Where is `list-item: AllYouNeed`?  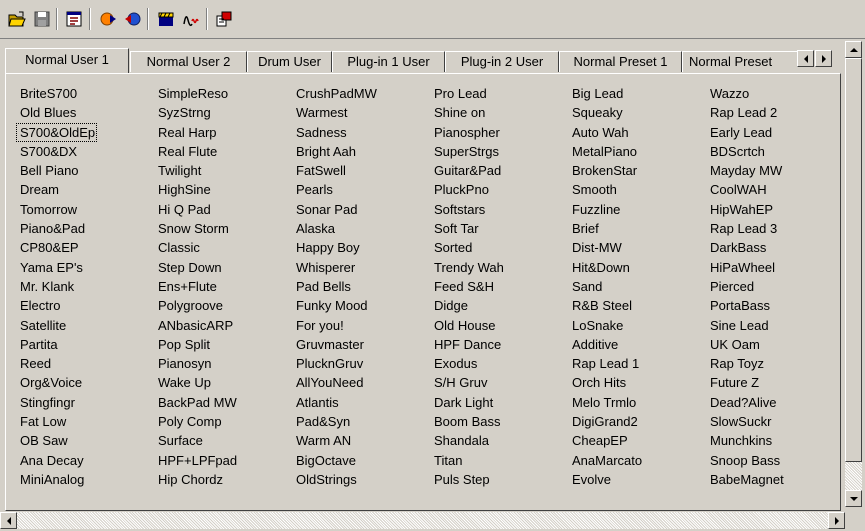
list-item: AllYouNeed is located at coordinates (359, 382).